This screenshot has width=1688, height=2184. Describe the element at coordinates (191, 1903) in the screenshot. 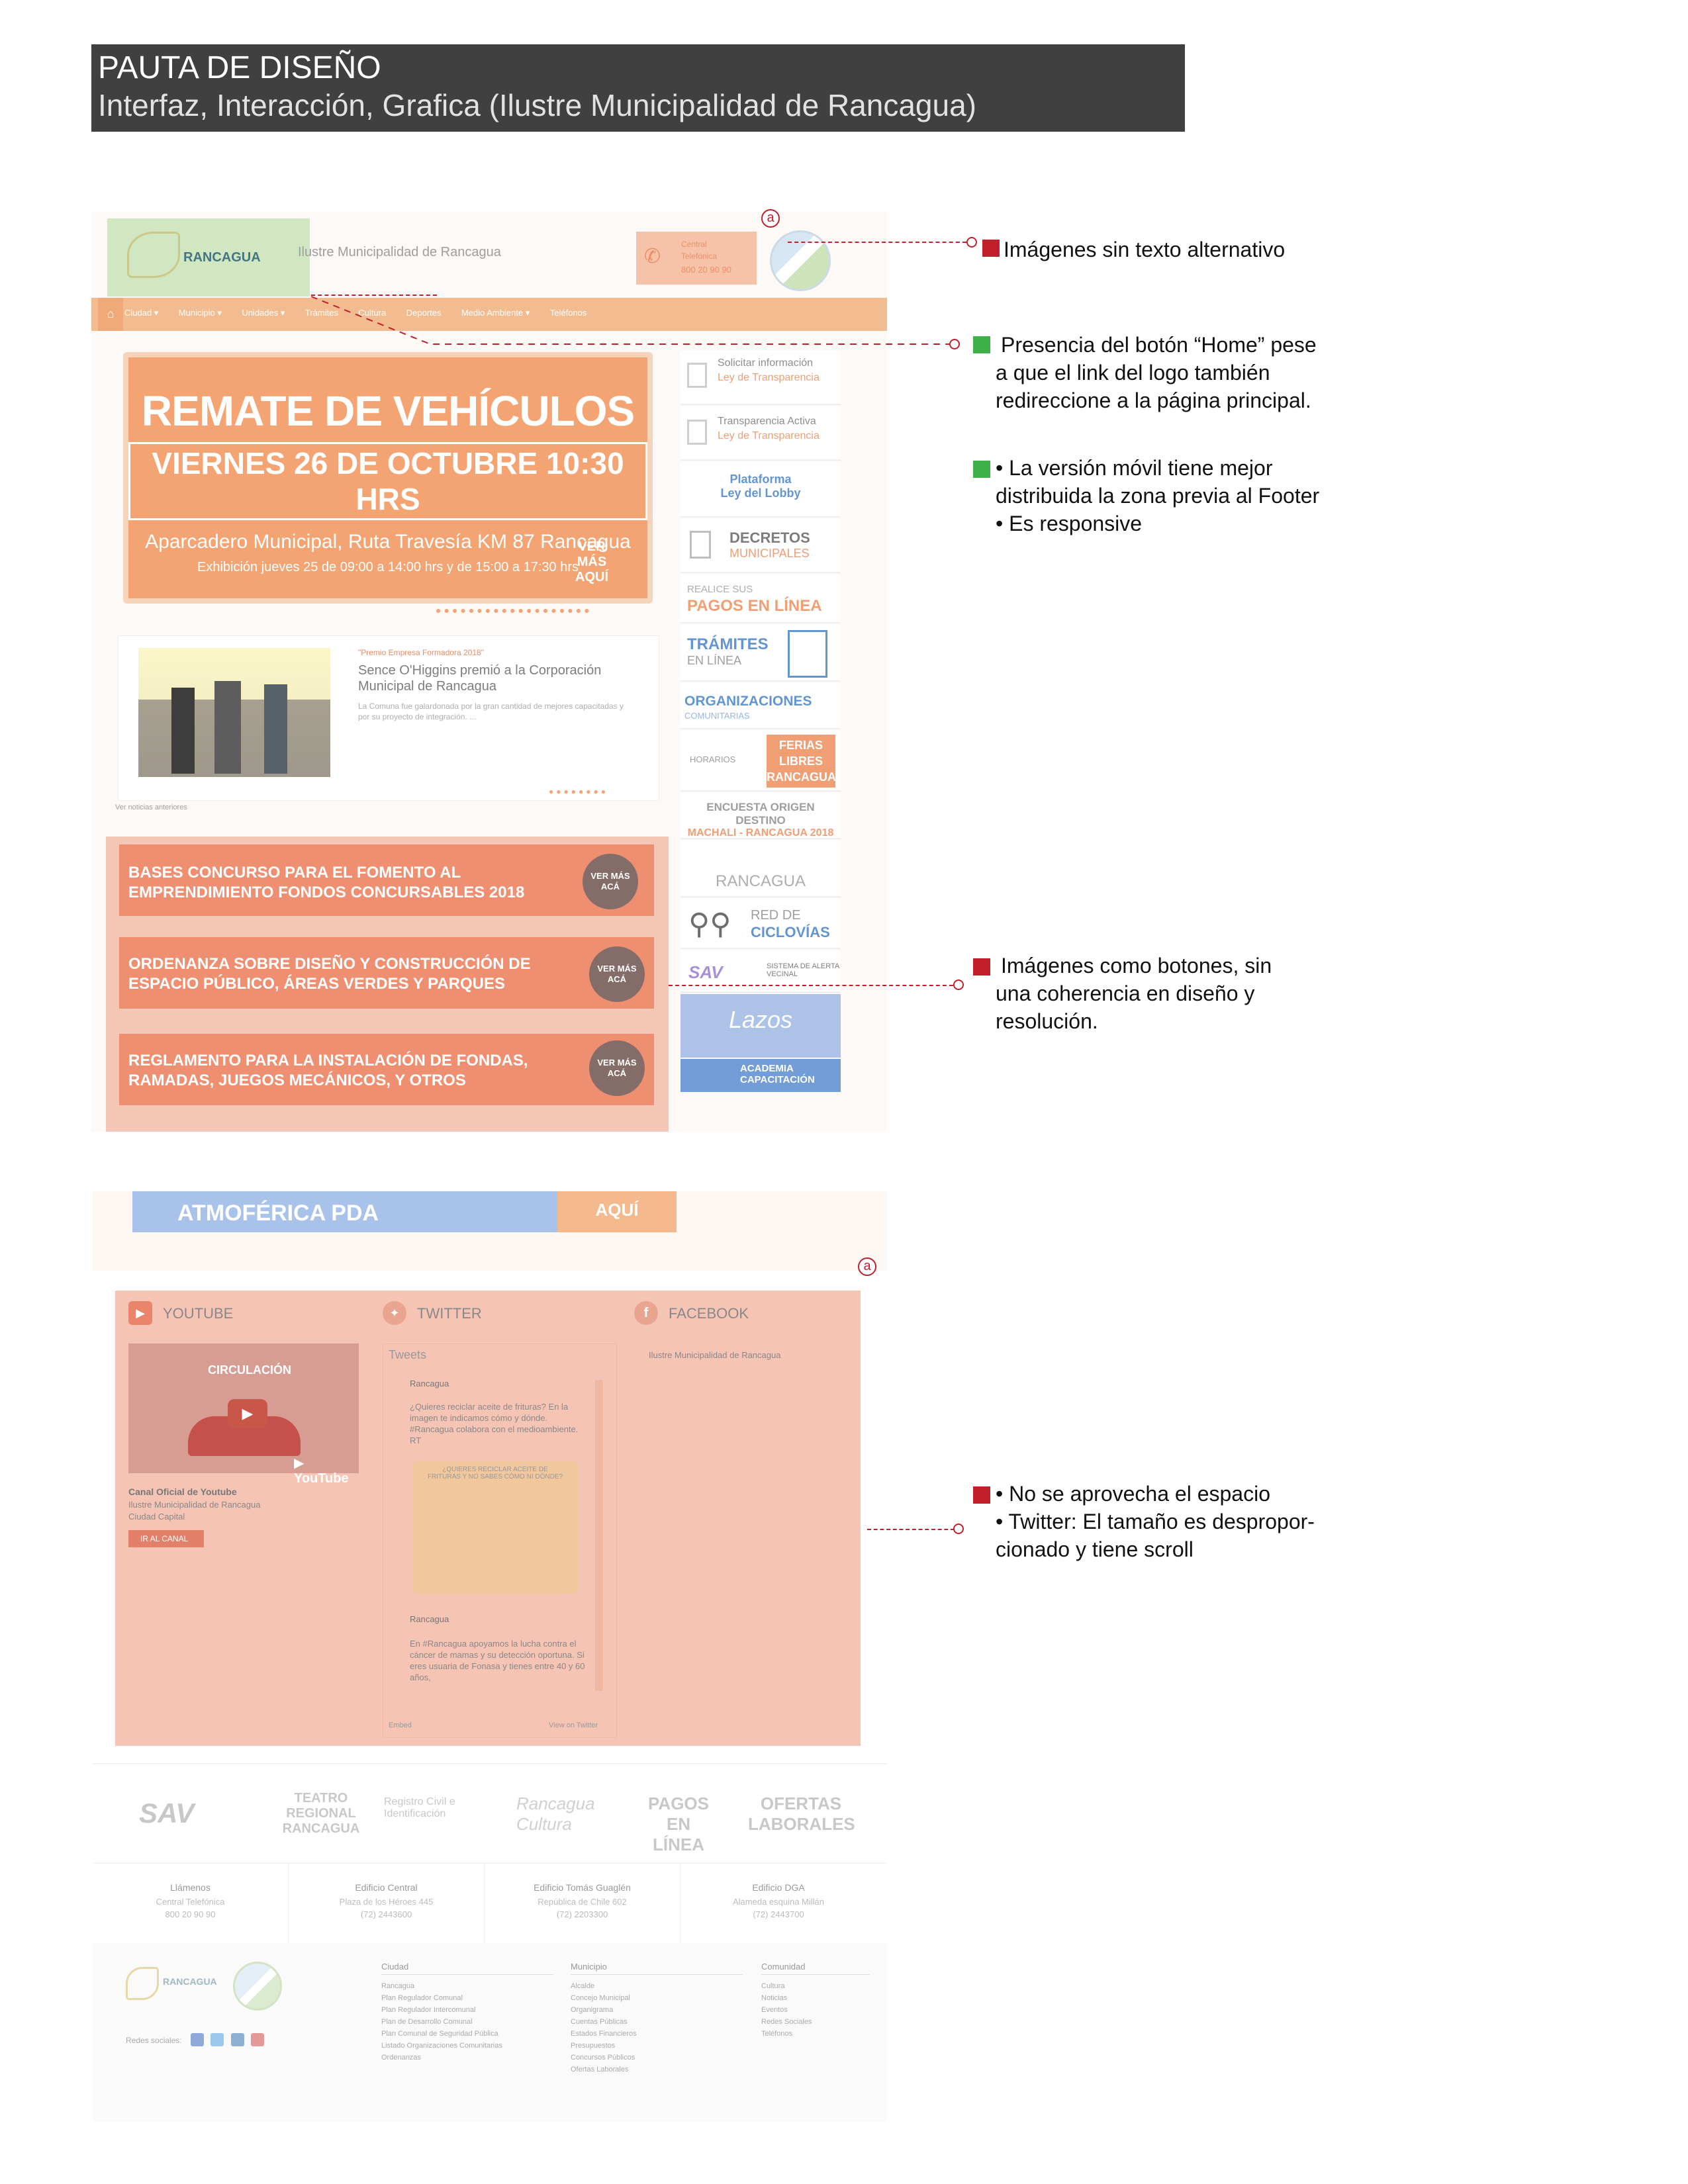

I see `contact-llamenos: Llámenos Central Telefónica 800 20 90 90` at that location.